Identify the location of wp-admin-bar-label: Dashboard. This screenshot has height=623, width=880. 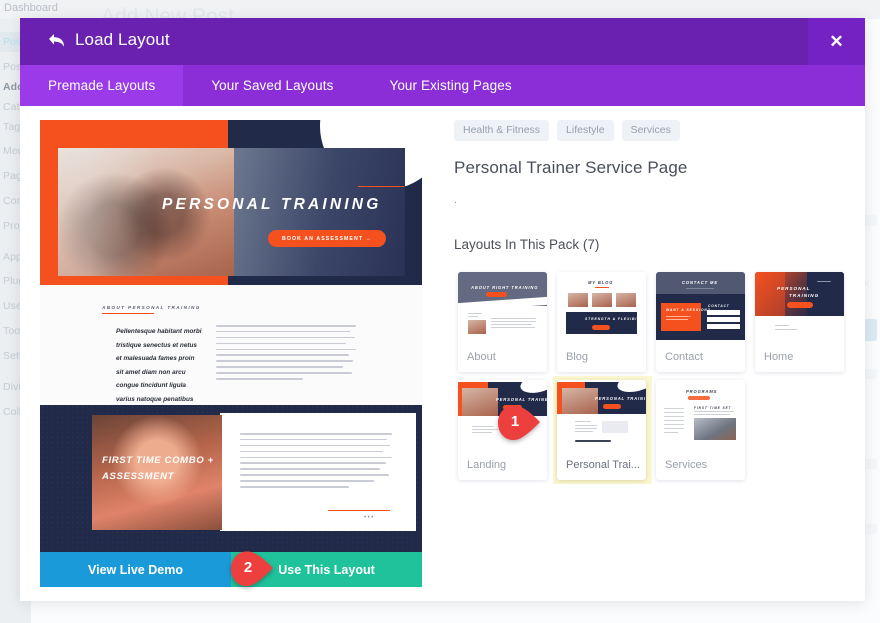
(31, 8).